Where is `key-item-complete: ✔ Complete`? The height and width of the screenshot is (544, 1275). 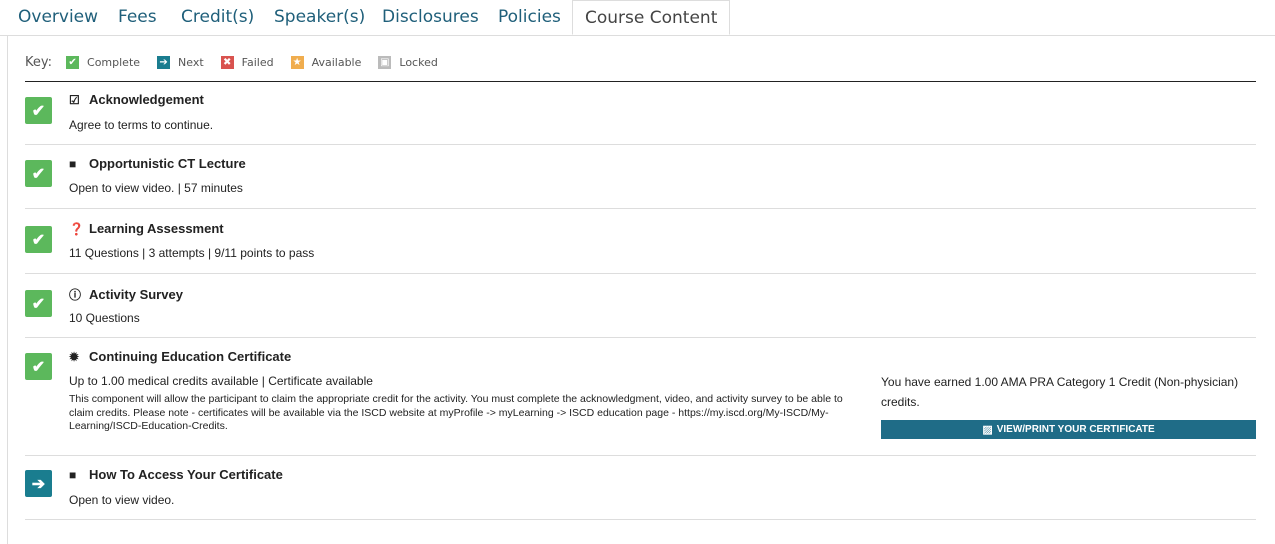
key-item-complete: ✔ Complete is located at coordinates (103, 62).